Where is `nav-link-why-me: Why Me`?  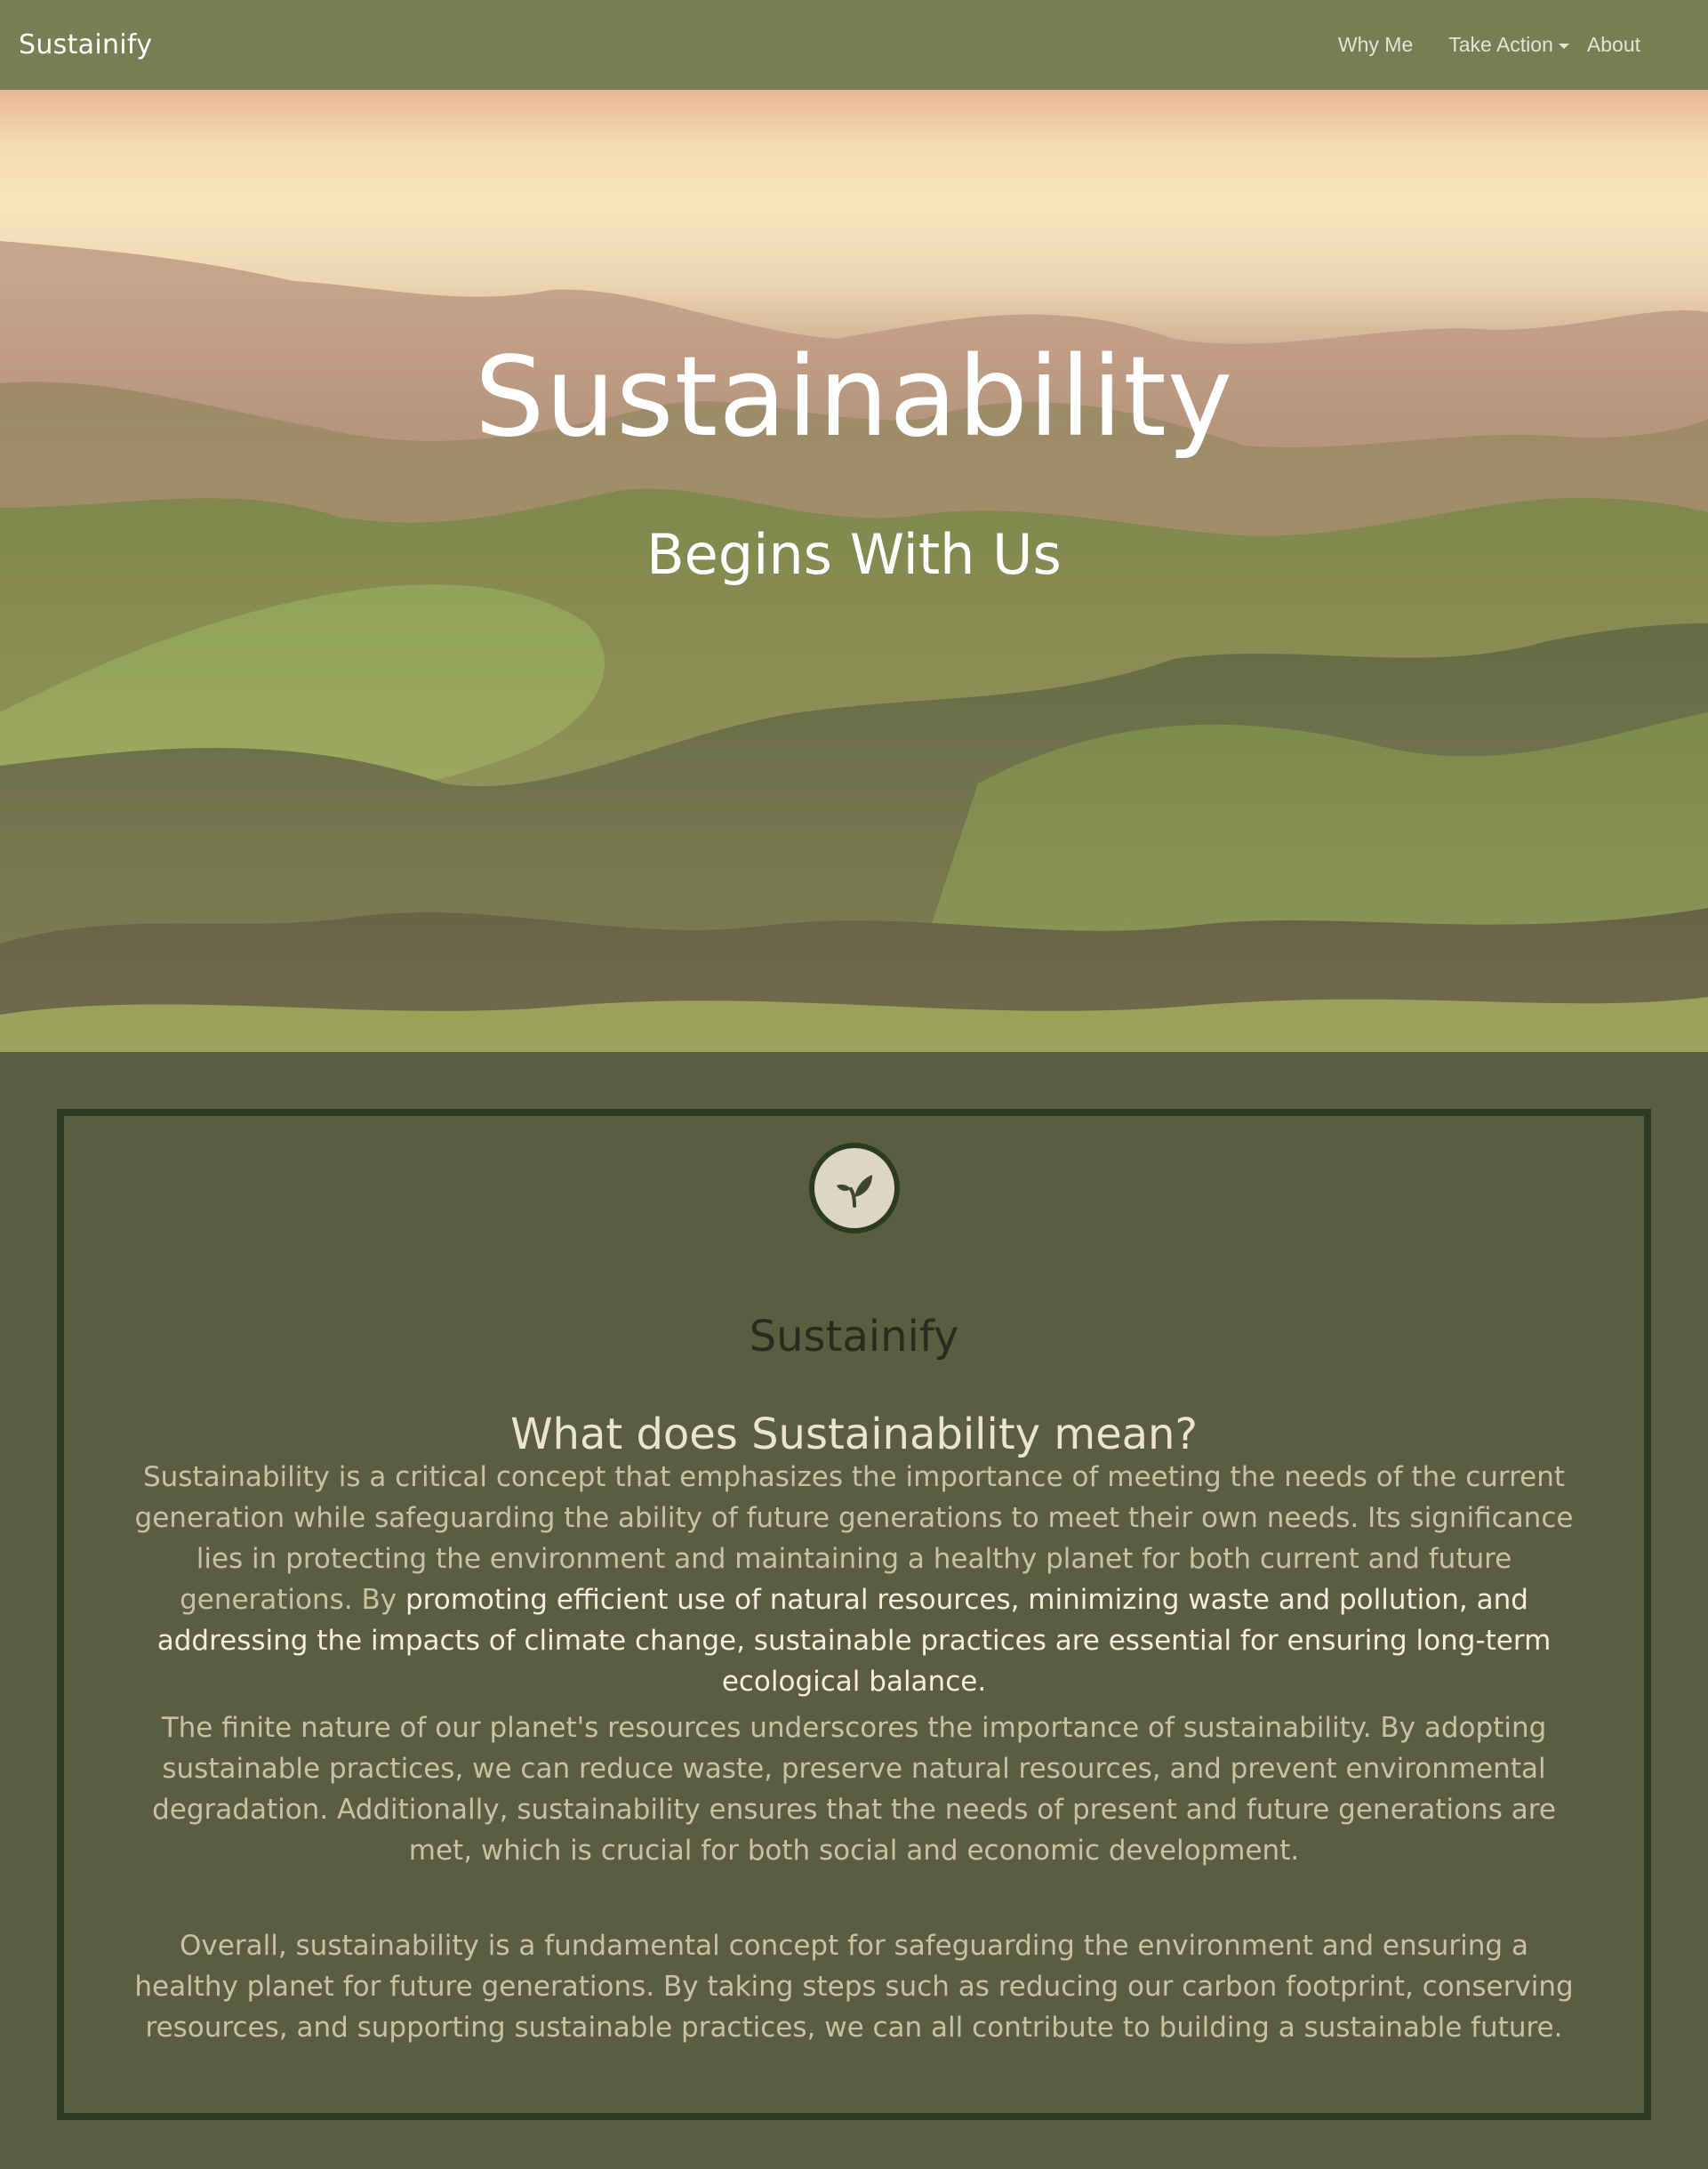
nav-link-why-me: Why Me is located at coordinates (1375, 45).